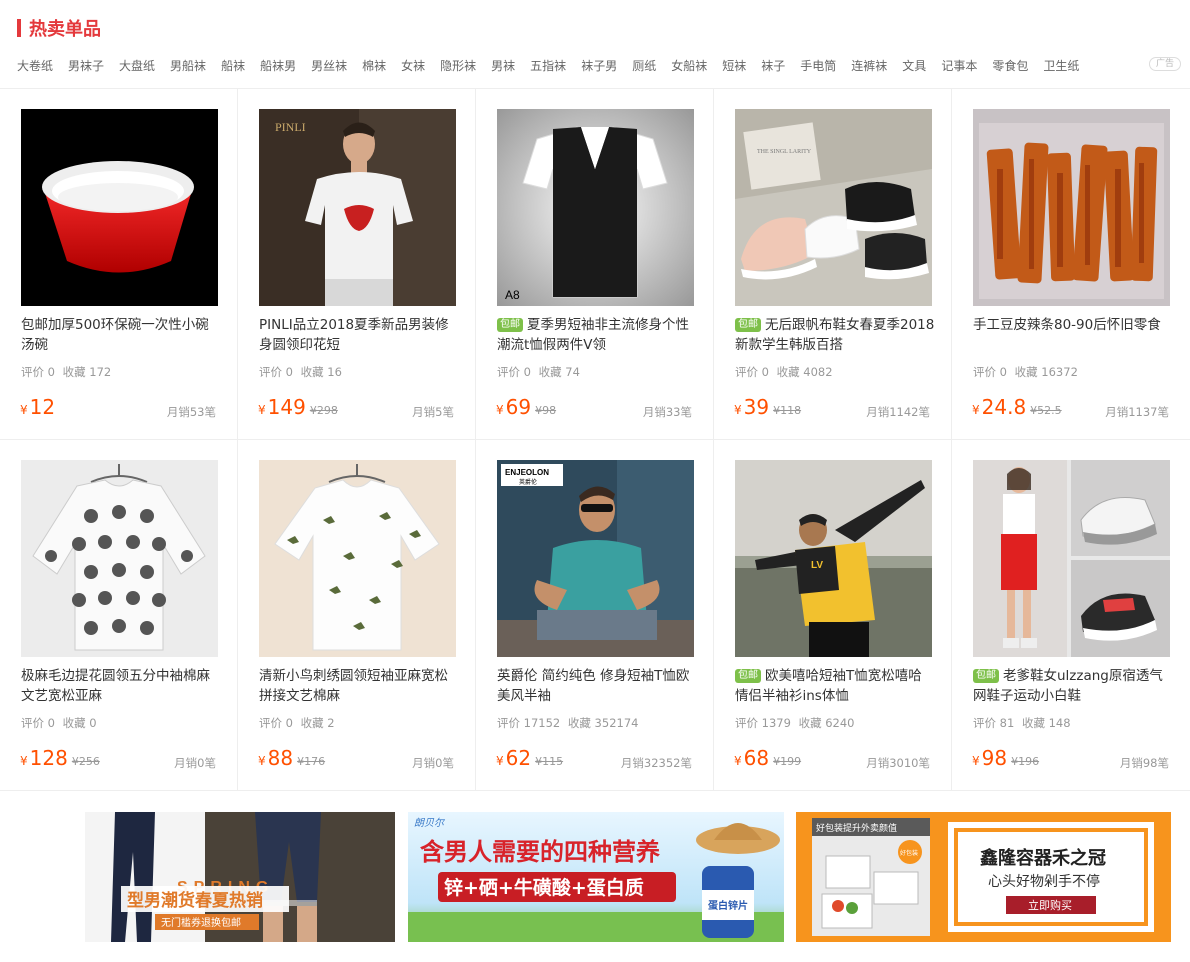 Image resolution: width=1190 pixels, height=962 pixels. I want to click on svg-text: 蛋白锌片, so click(728, 905).